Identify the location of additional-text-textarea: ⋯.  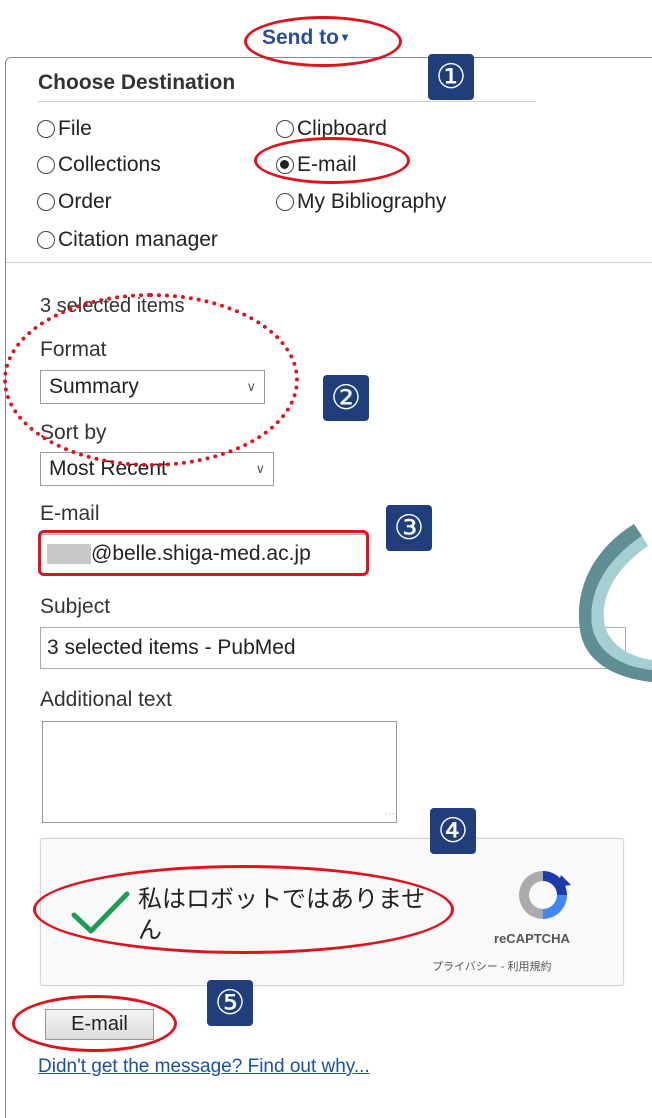
(219, 772).